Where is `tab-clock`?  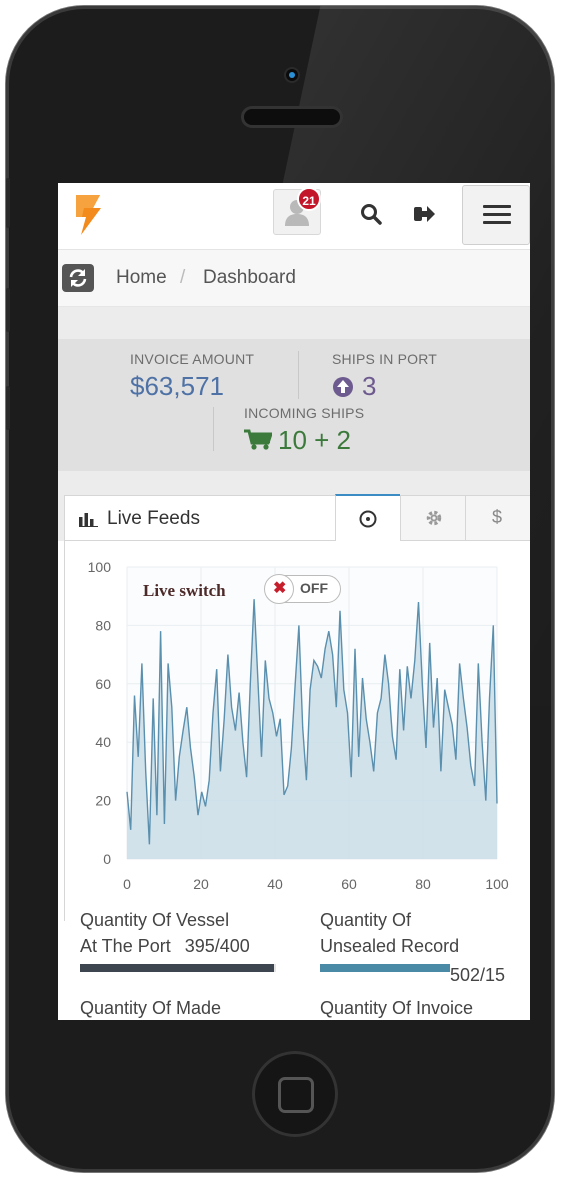
tab-clock is located at coordinates (367, 518).